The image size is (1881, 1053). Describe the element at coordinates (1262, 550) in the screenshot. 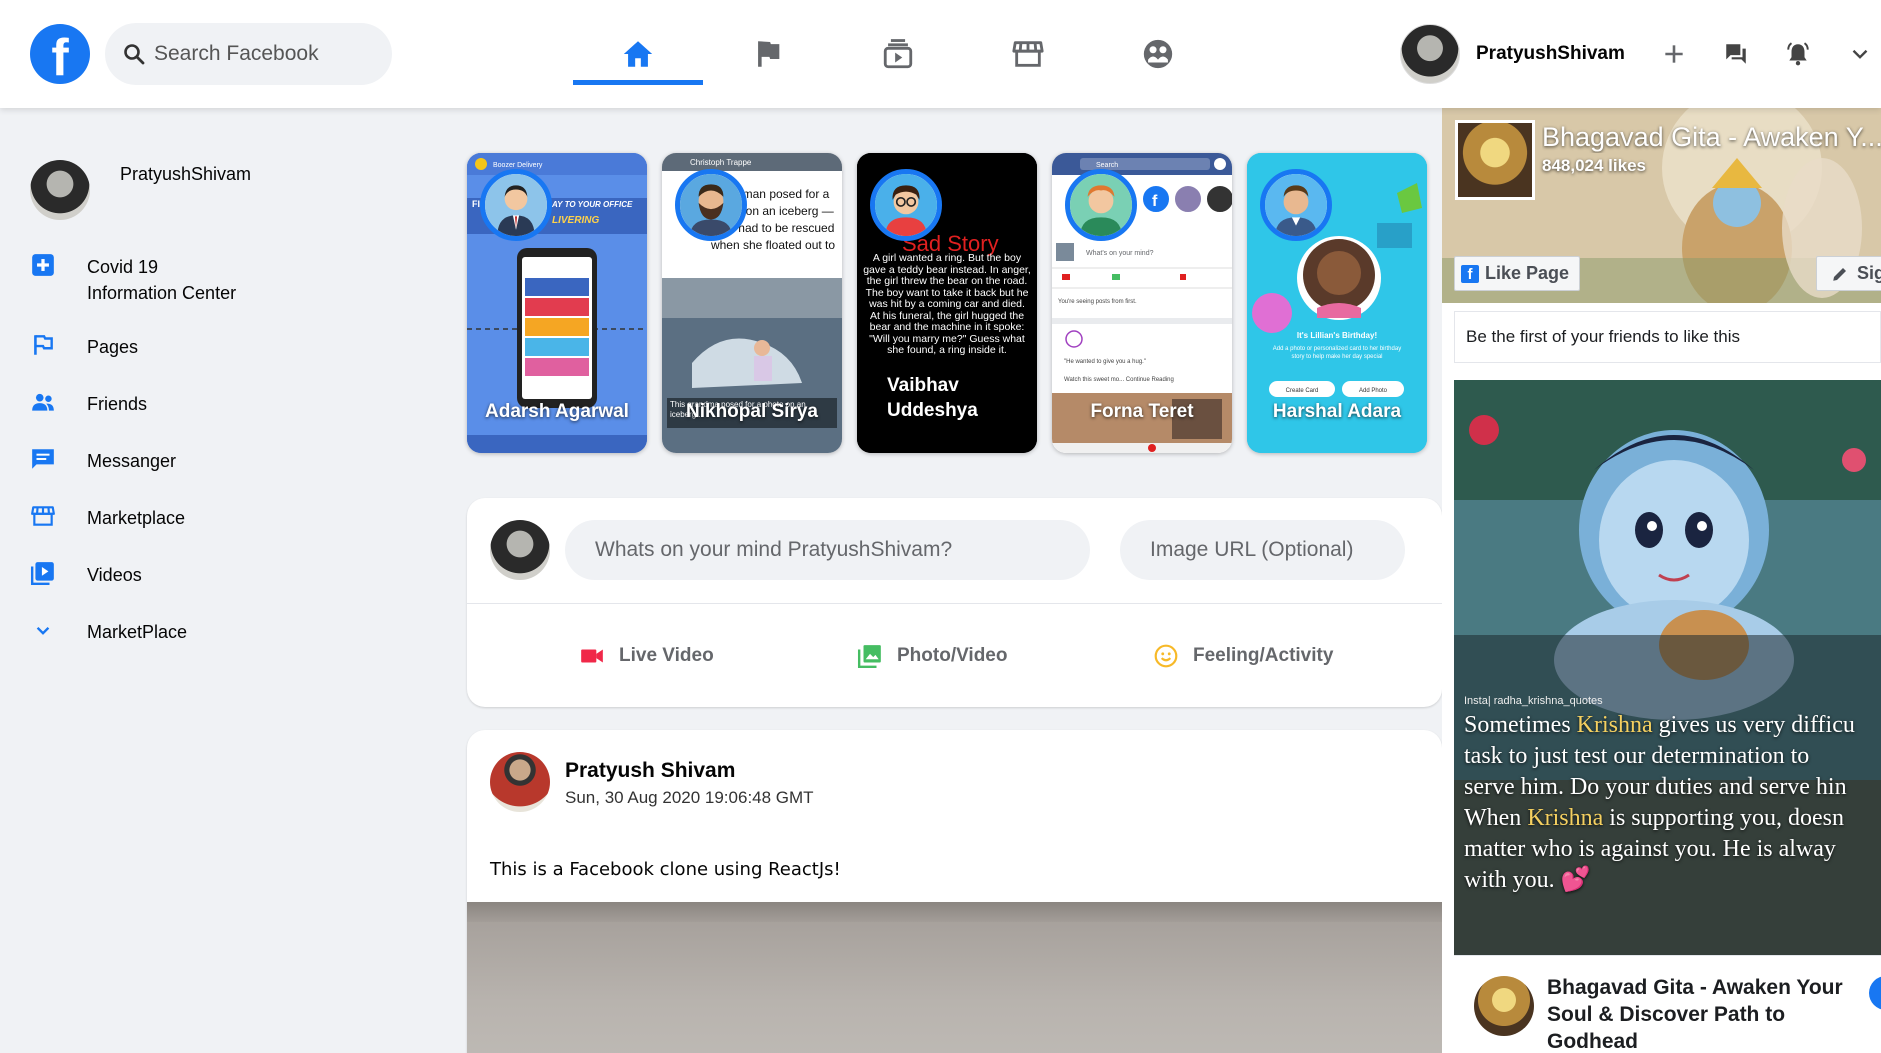

I see `image-url-input` at that location.